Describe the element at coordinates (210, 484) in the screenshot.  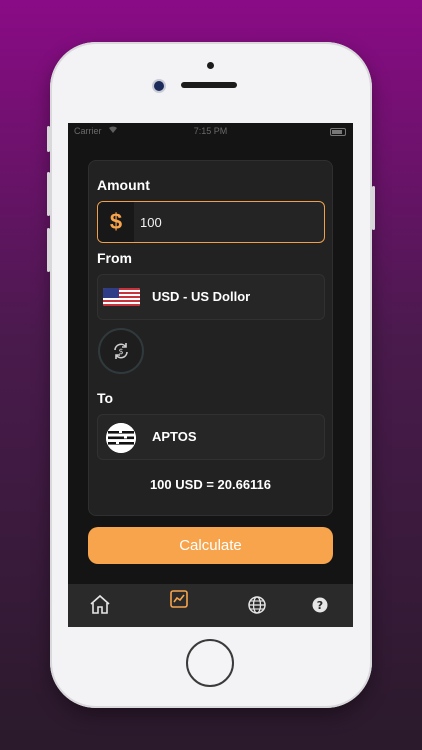
I see `conversion-result: 100 USD = 20.66116` at that location.